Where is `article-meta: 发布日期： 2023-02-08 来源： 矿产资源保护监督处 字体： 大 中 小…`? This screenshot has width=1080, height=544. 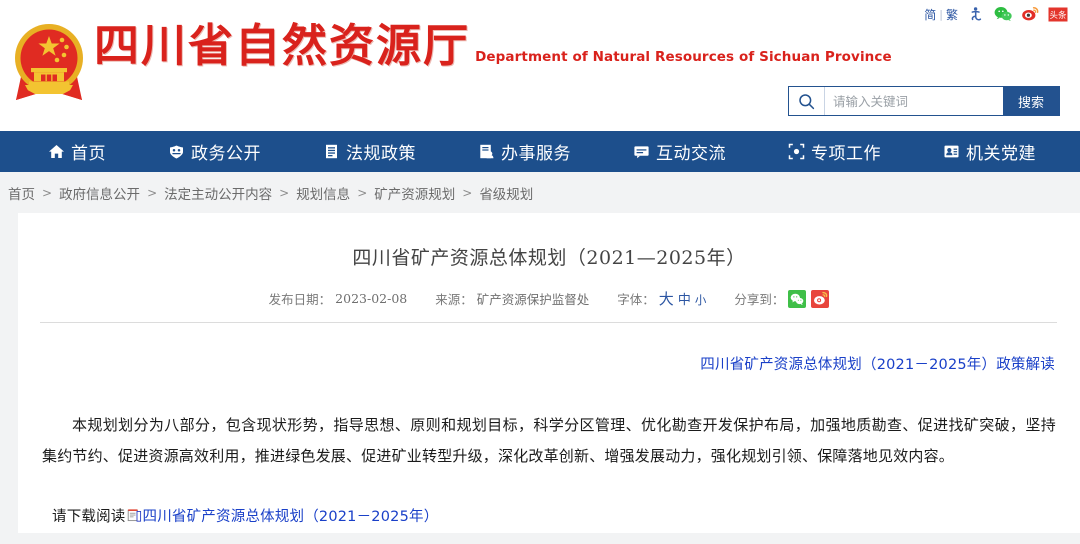 article-meta: 发布日期： 2023-02-08 来源： 矿产资源保护监督处 字体： 大 中 小… is located at coordinates (549, 298).